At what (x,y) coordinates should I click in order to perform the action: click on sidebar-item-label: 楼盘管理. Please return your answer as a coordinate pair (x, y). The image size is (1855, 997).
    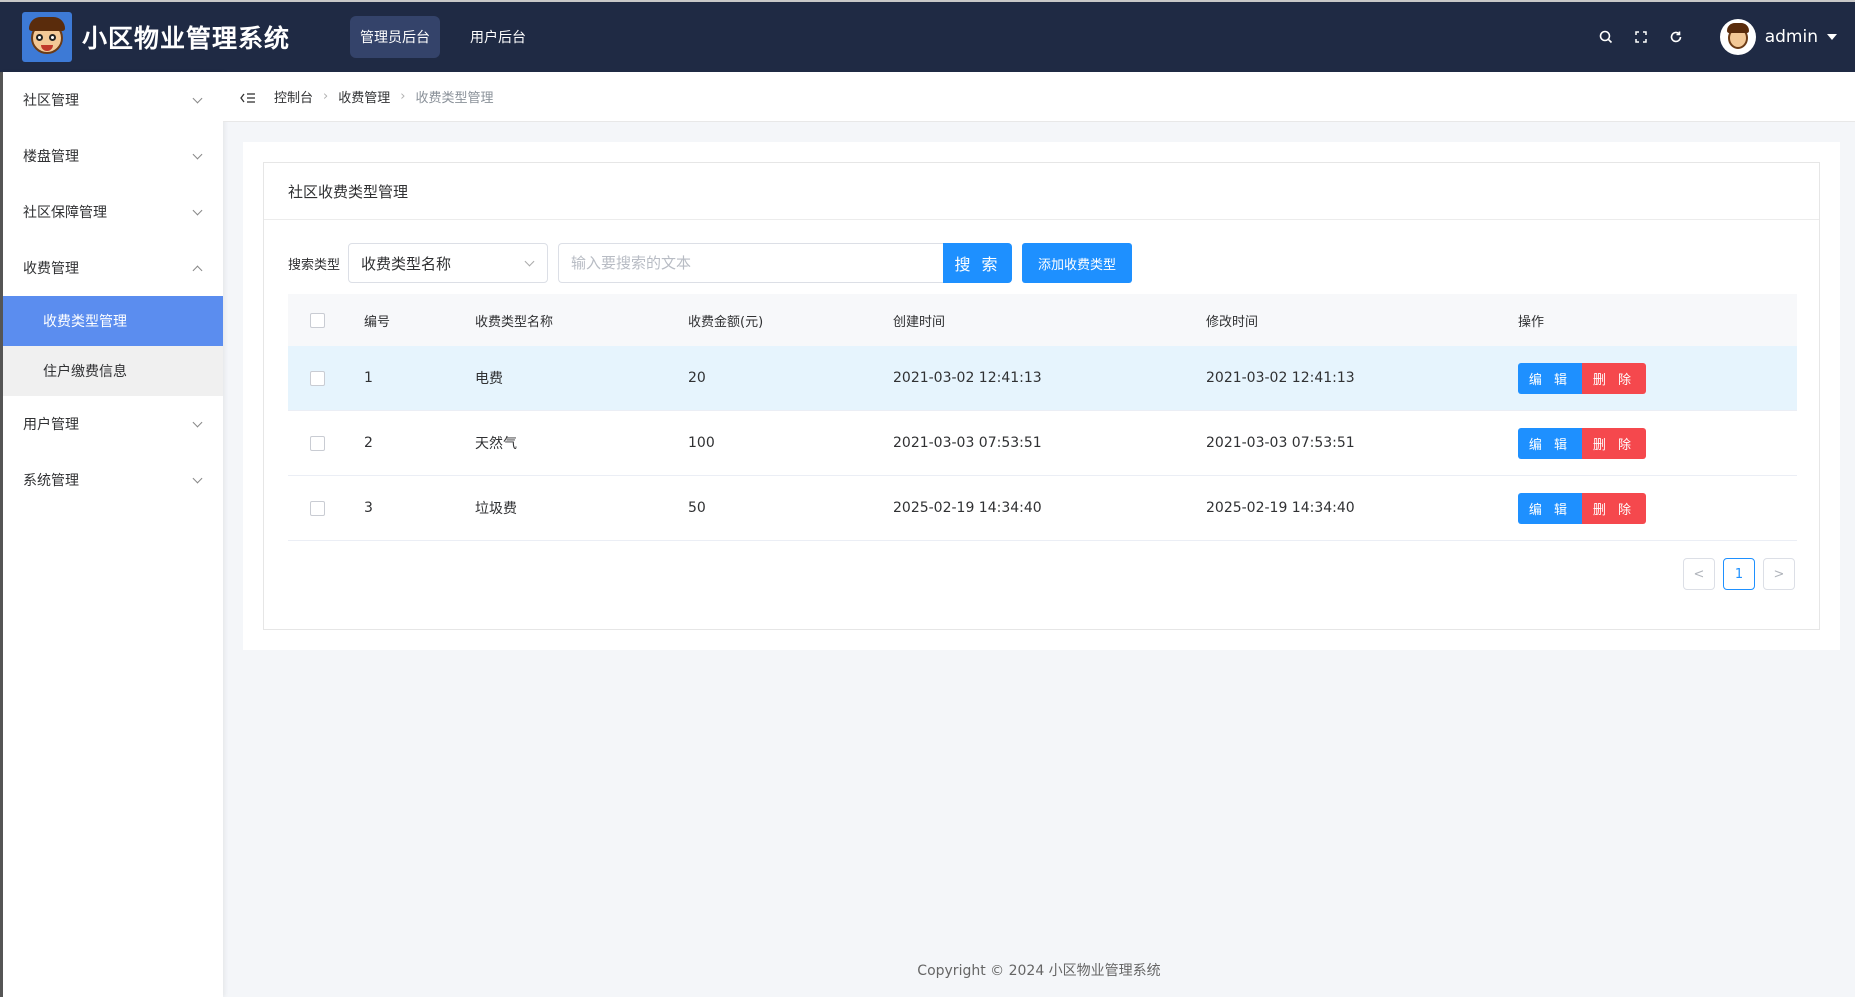
    Looking at the image, I should click on (51, 157).